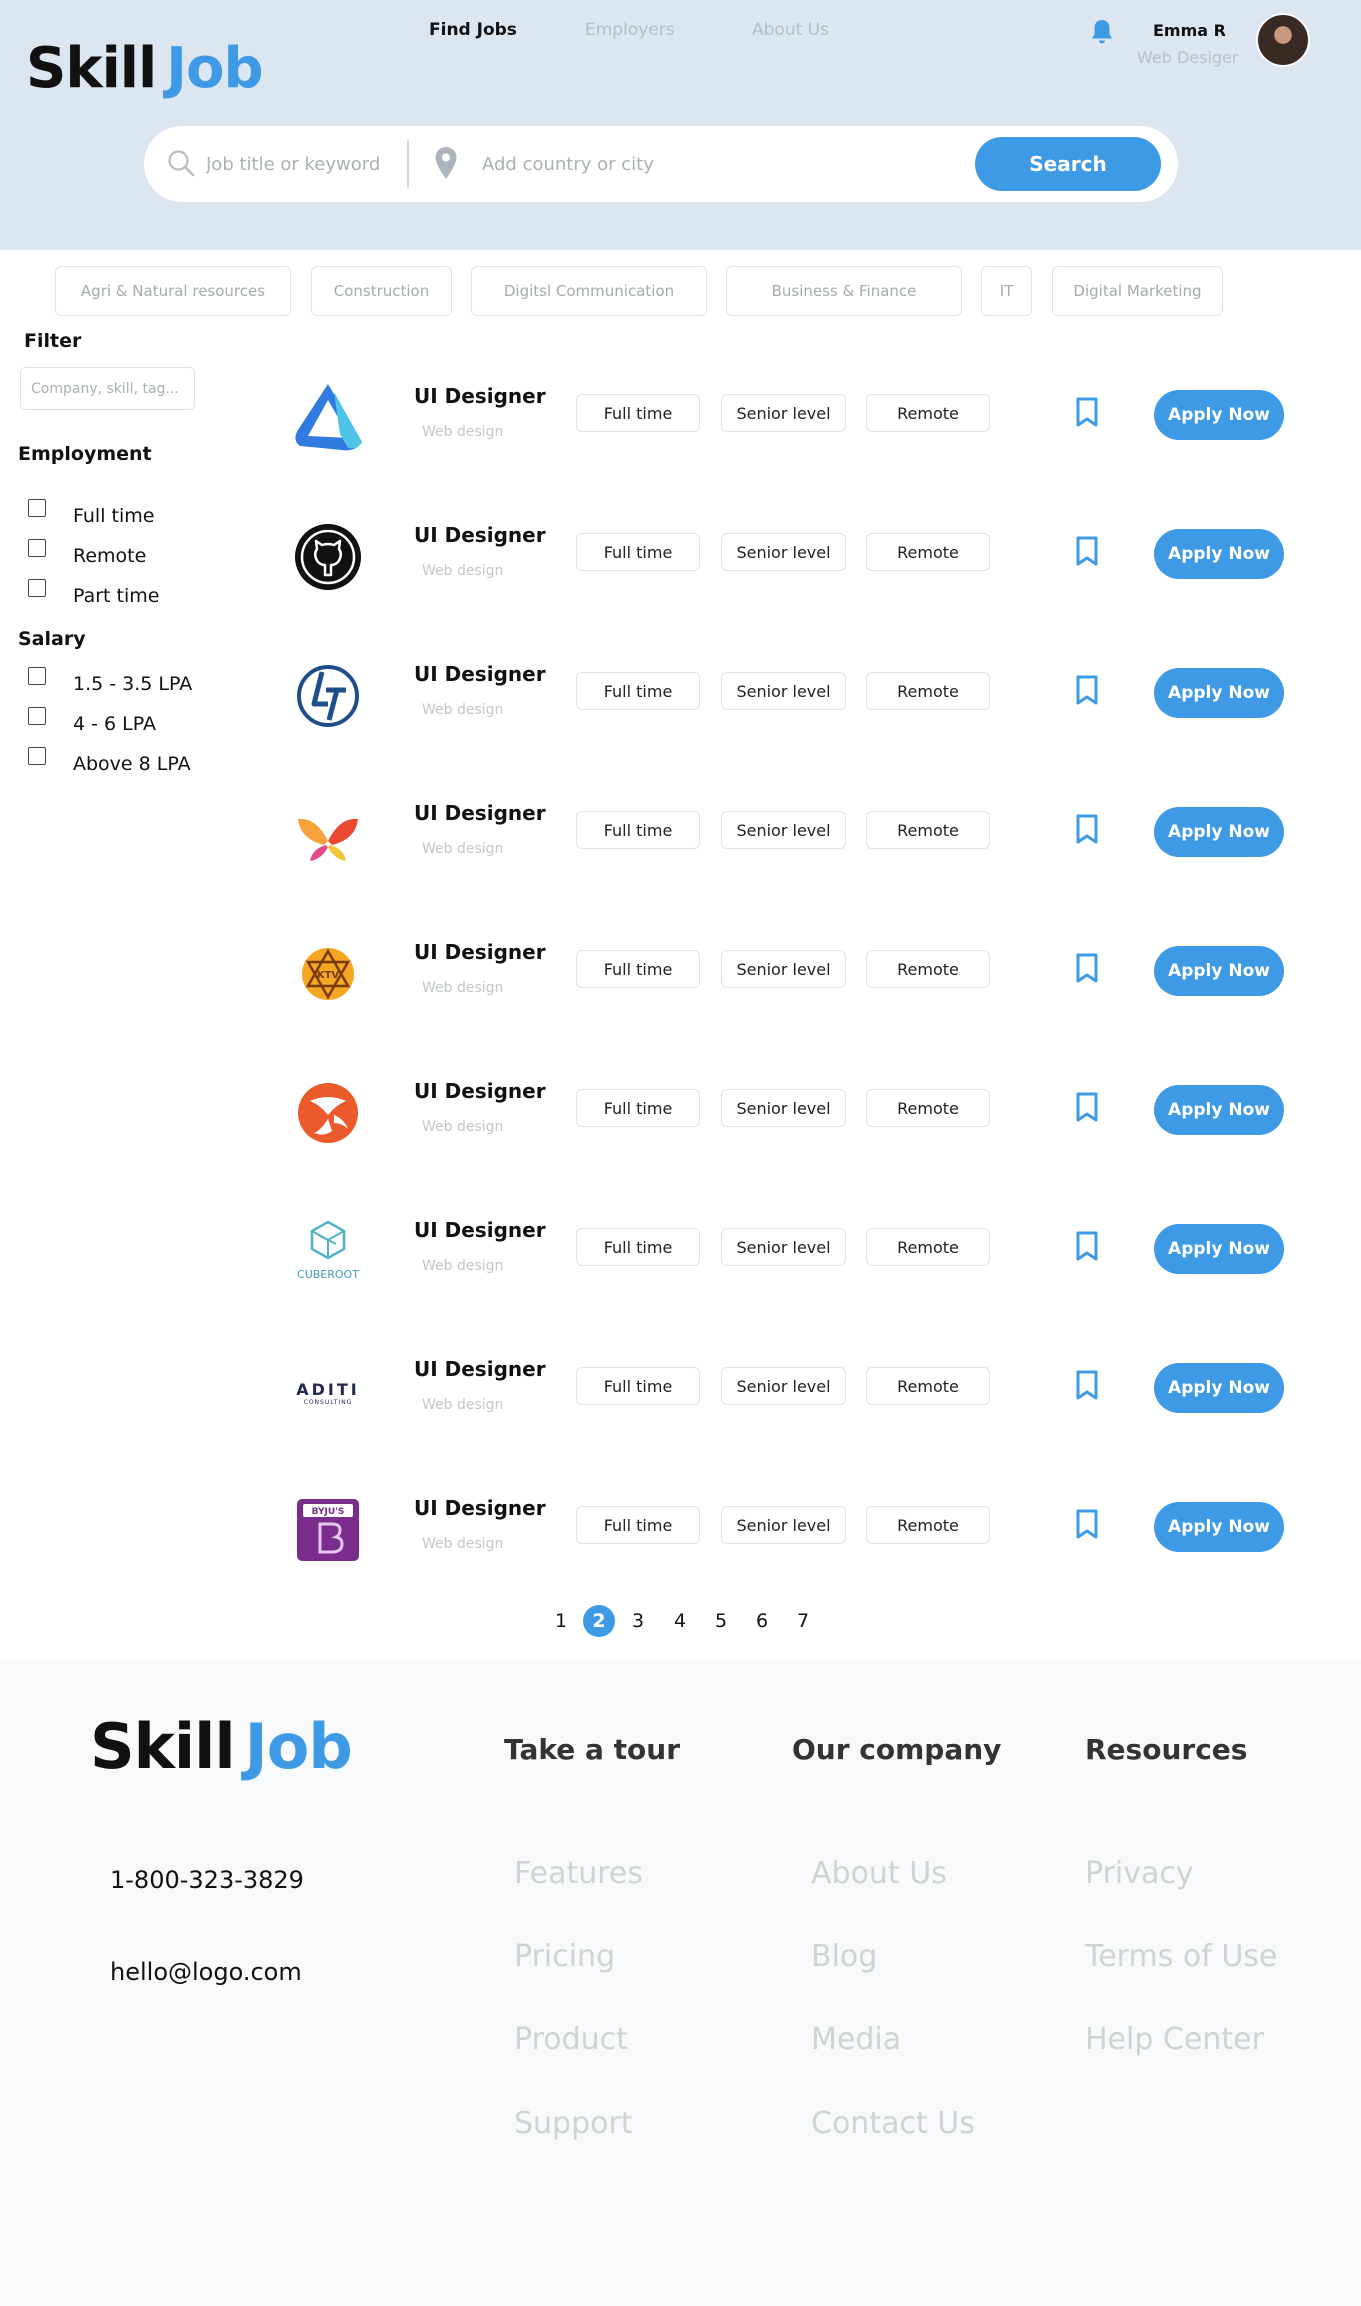 The width and height of the screenshot is (1361, 2306). What do you see at coordinates (721, 1621) in the screenshot?
I see `page-5: 5` at bounding box center [721, 1621].